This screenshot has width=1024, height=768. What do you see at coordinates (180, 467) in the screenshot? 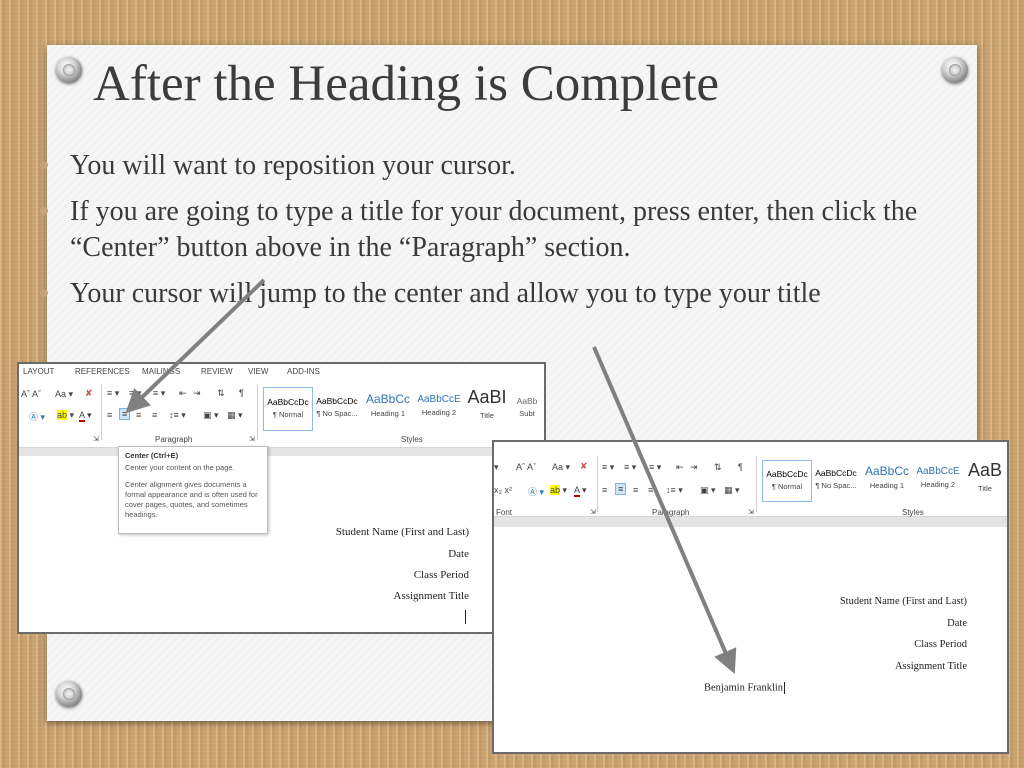
I see `tooltip-line-1: Center your content on the page.` at bounding box center [180, 467].